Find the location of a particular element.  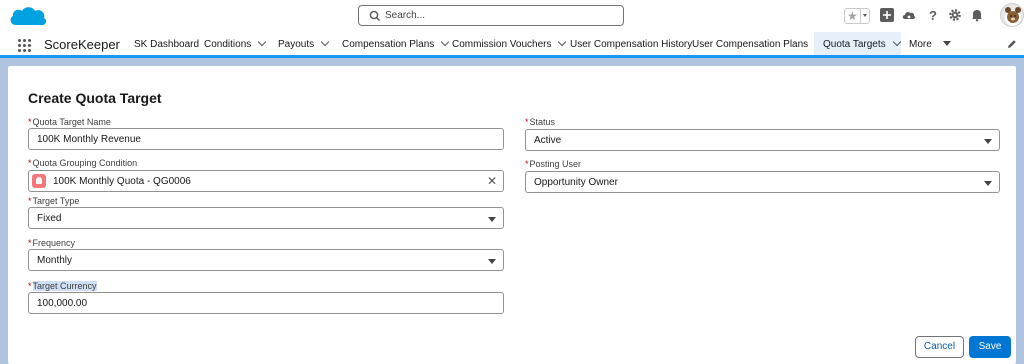

tab-label: Compensation Plans is located at coordinates (388, 44).